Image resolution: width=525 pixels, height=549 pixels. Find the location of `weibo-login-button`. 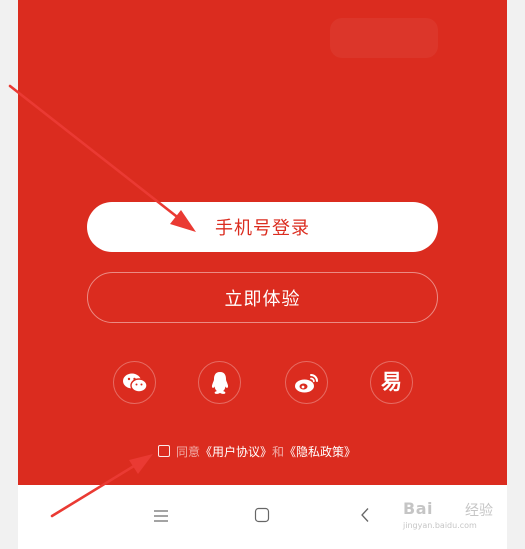

weibo-login-button is located at coordinates (306, 382).